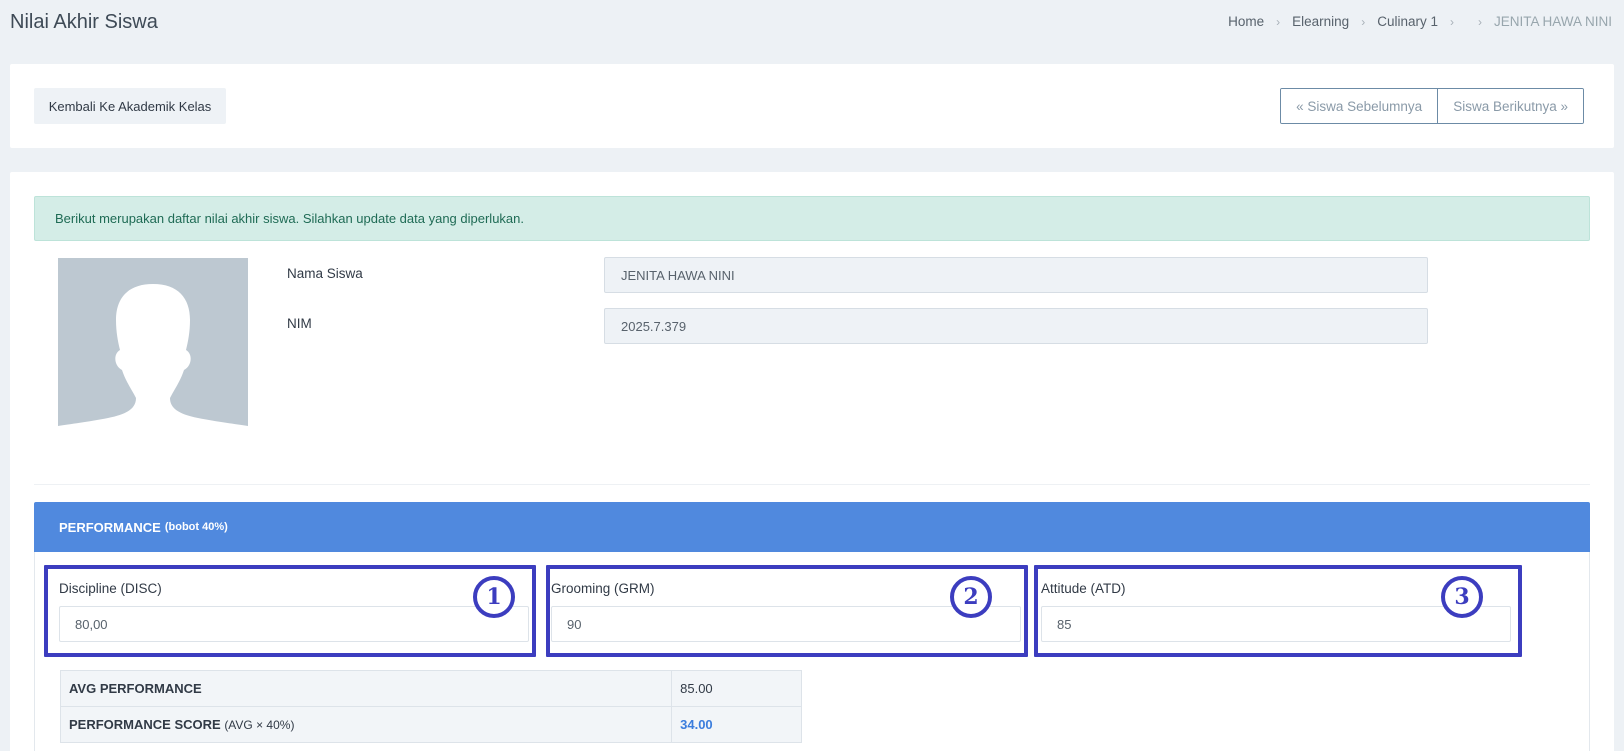 The image size is (1624, 751). What do you see at coordinates (1083, 588) in the screenshot?
I see `attitude-label: Attitude (ATD)` at bounding box center [1083, 588].